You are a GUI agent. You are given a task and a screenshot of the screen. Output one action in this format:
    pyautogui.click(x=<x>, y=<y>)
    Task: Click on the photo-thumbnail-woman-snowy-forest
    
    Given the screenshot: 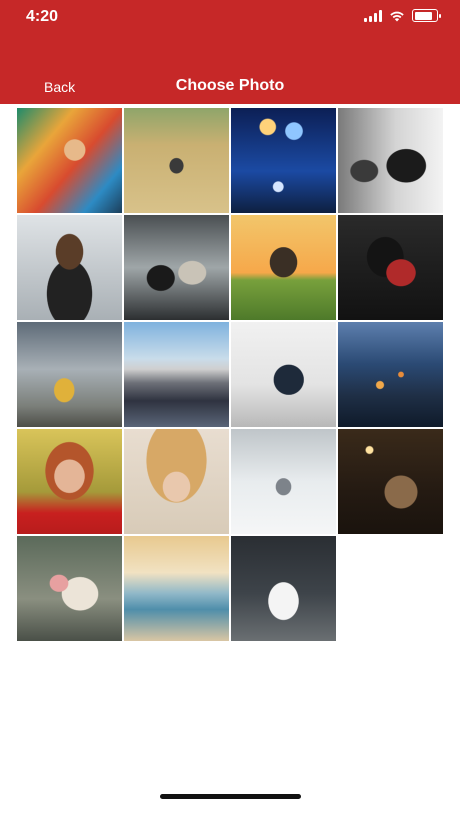 What is the action you would take?
    pyautogui.click(x=283, y=481)
    